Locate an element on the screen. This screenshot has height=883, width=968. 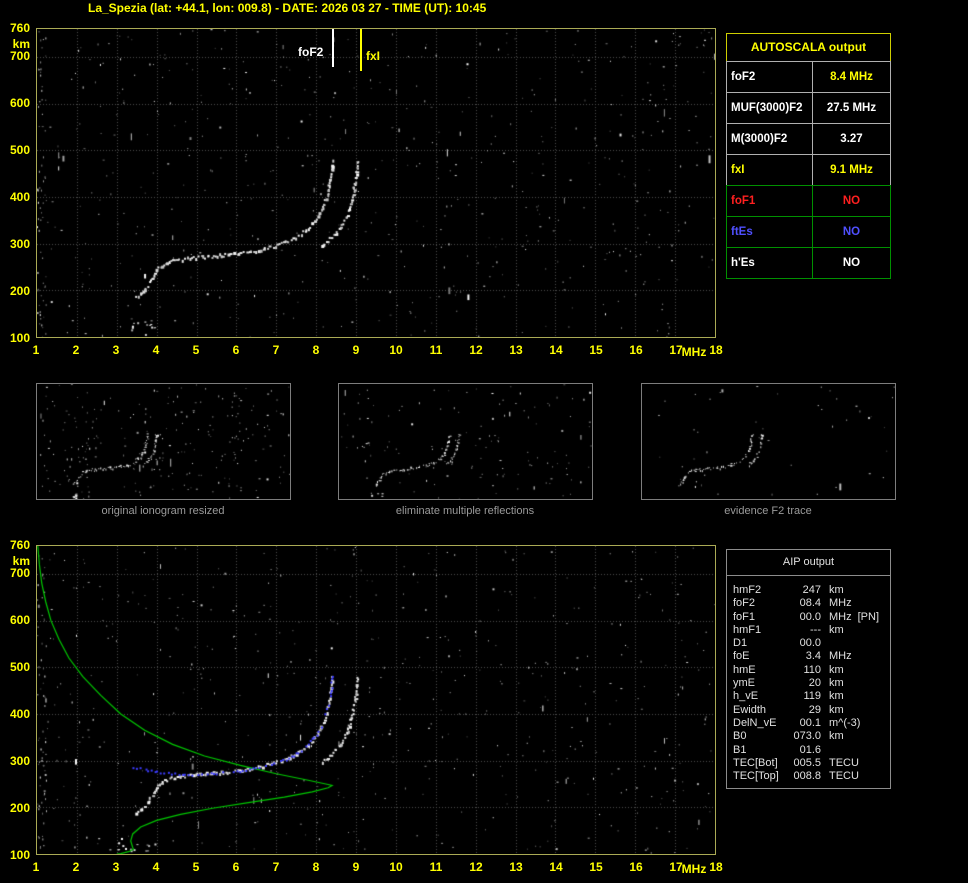
x-tick-bottom-8: 8 is located at coordinates (316, 867).